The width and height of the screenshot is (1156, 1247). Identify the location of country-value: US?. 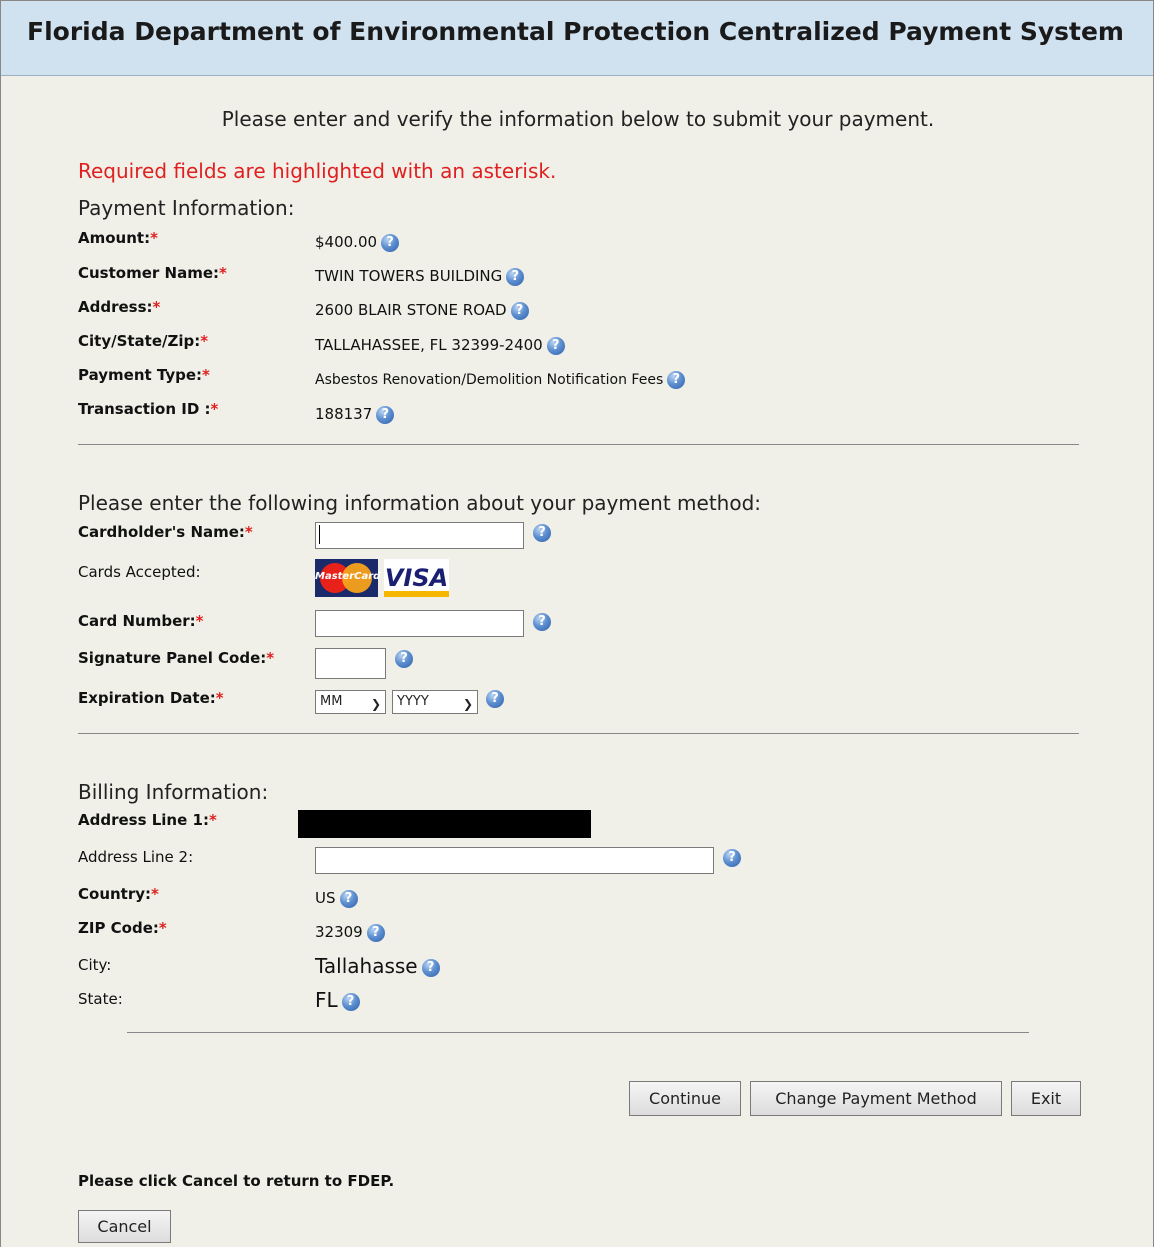
(336, 898).